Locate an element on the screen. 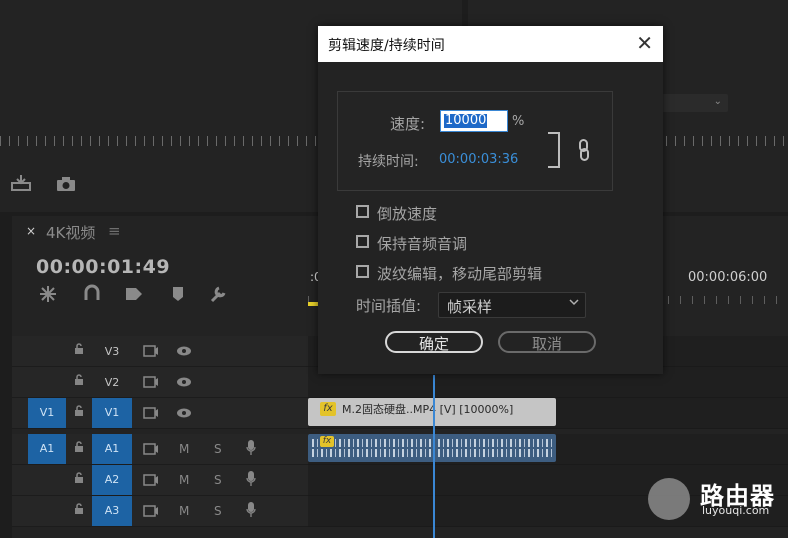 This screenshot has width=788, height=538. track-header-a3 is located at coordinates (160, 511).